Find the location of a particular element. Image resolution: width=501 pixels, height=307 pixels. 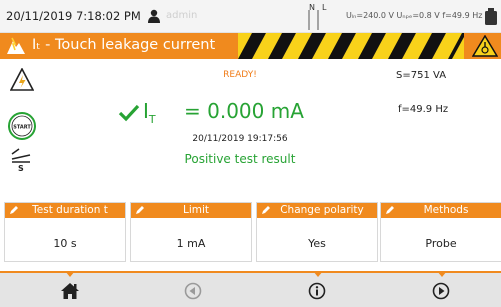

bottom-nav is located at coordinates (250, 289).